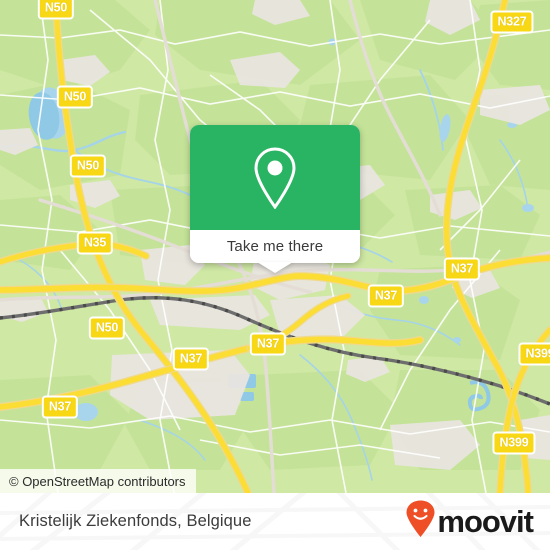 The image size is (550, 550). I want to click on footer-bar: Kristelijk Ziekenfonds, Belgique moovit, so click(275, 521).